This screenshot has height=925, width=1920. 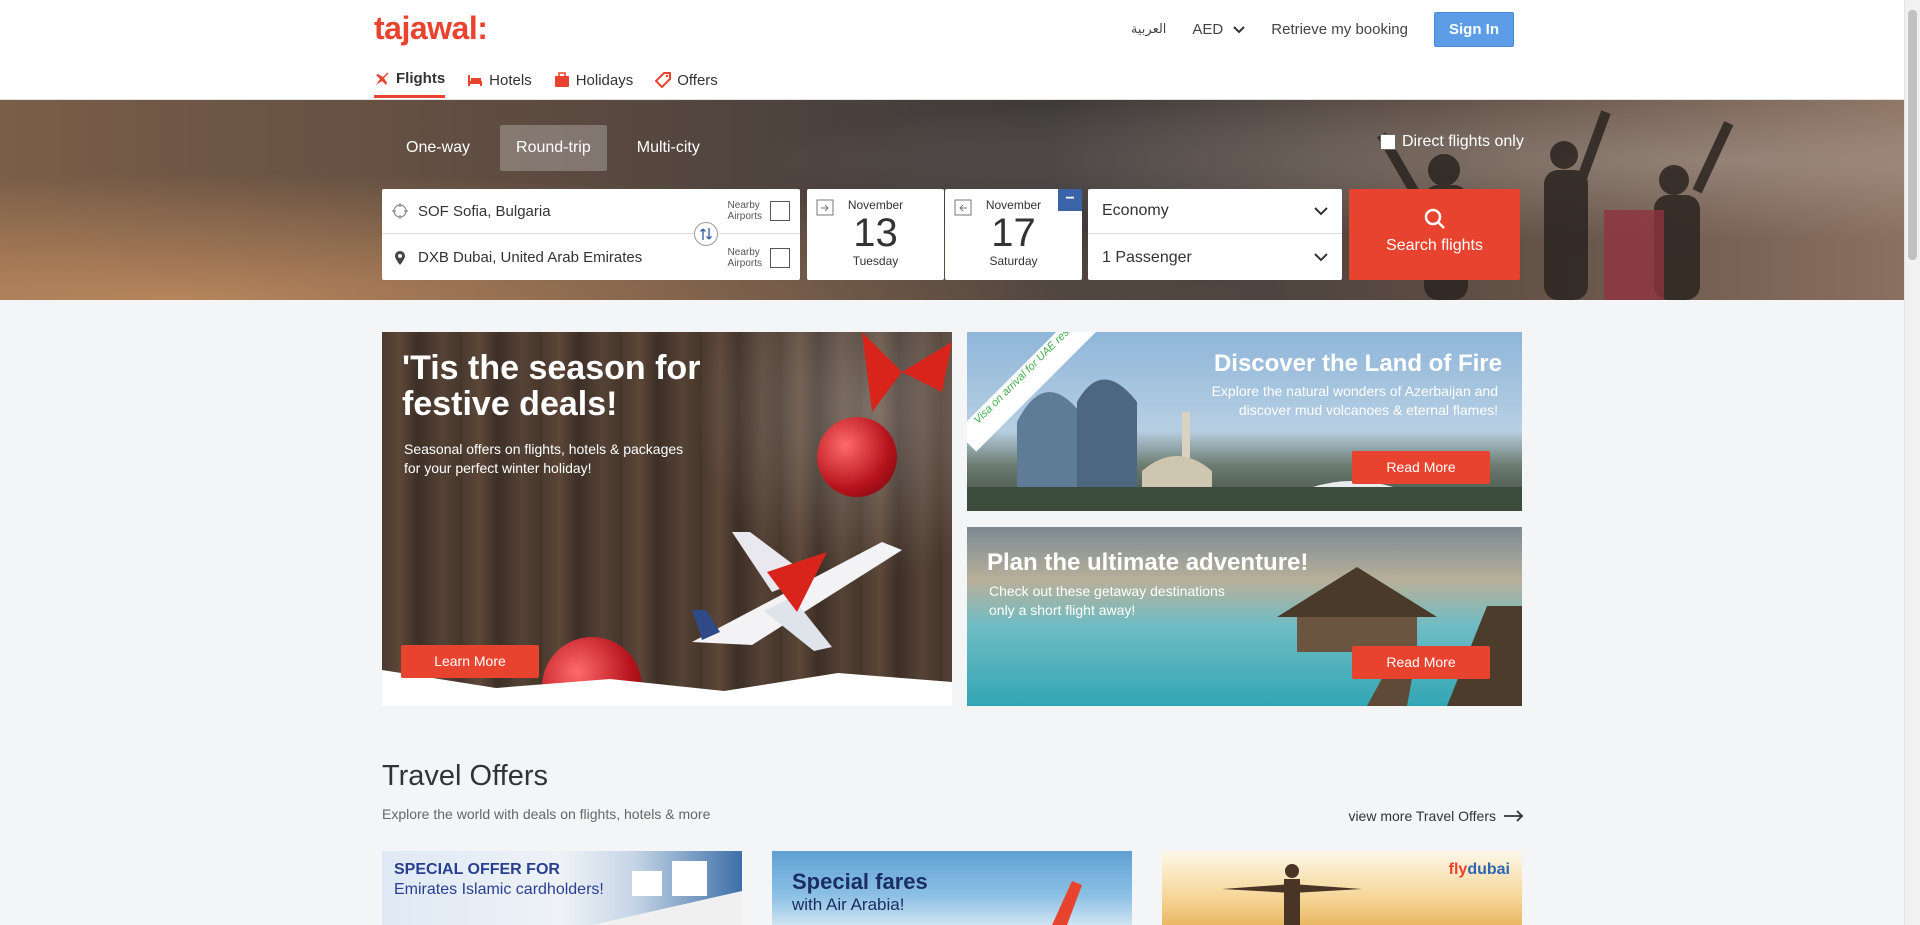 I want to click on nav-offers: Offers, so click(x=686, y=84).